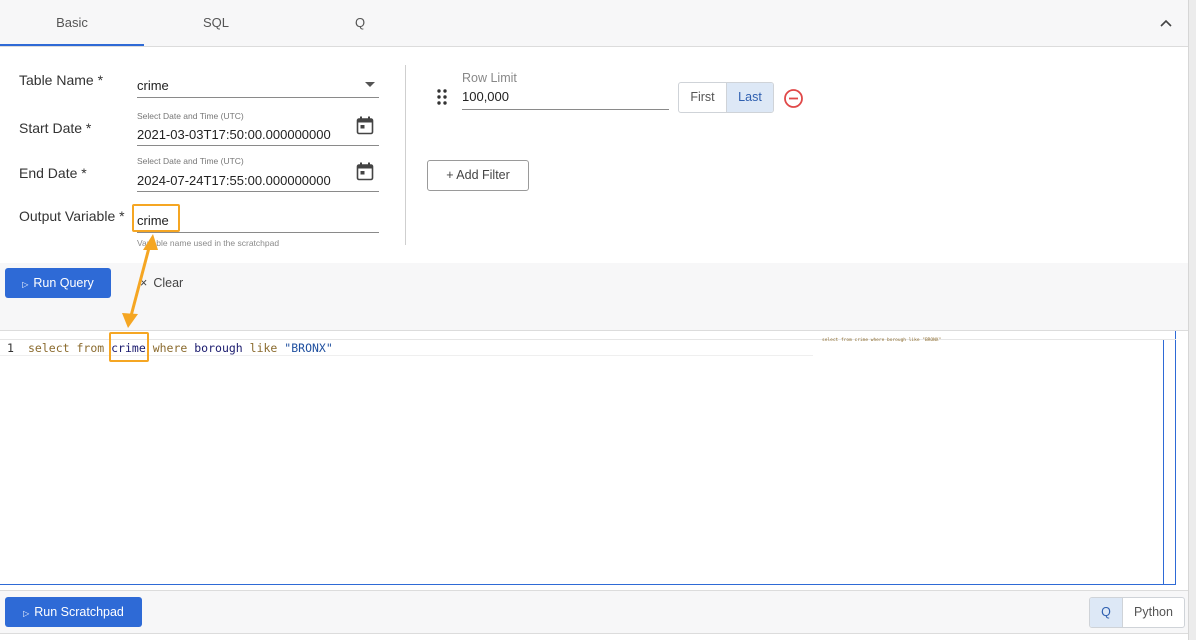 The image size is (1196, 640). What do you see at coordinates (702, 97) in the screenshot?
I see `first-button: First` at bounding box center [702, 97].